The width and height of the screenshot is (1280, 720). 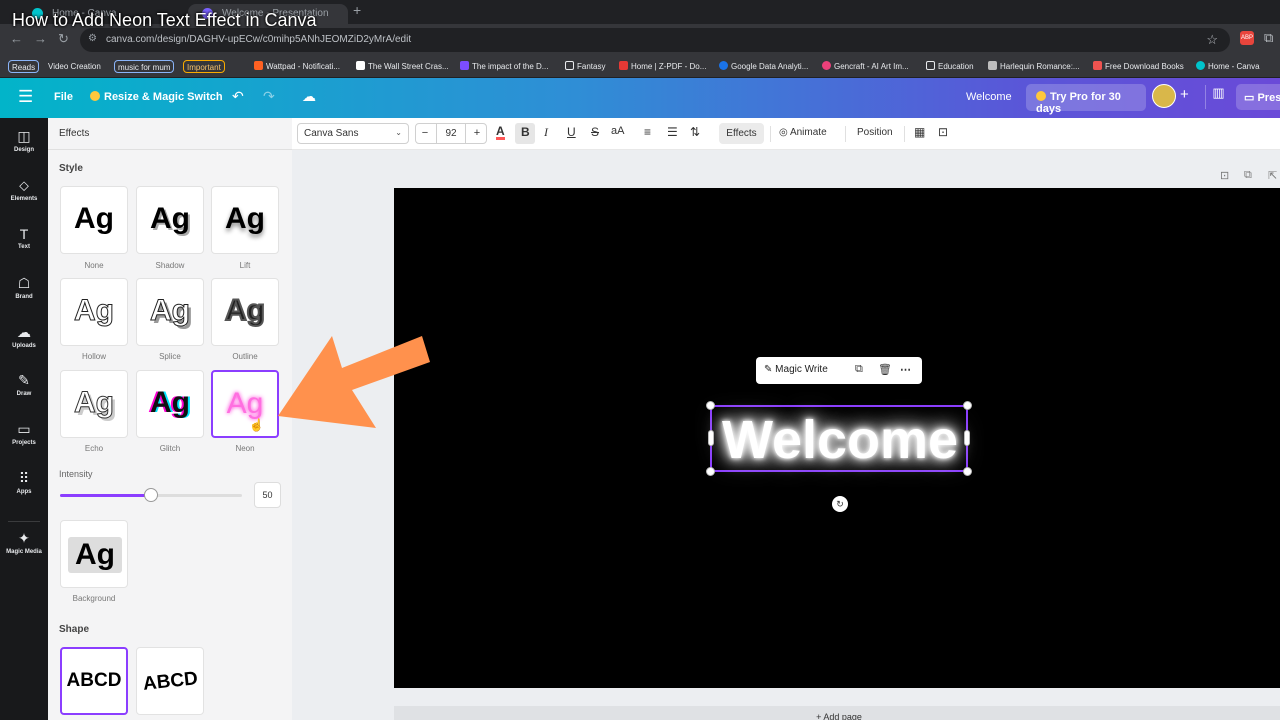 What do you see at coordinates (24, 140) in the screenshot?
I see `rail-item-design: ◫ Design` at bounding box center [24, 140].